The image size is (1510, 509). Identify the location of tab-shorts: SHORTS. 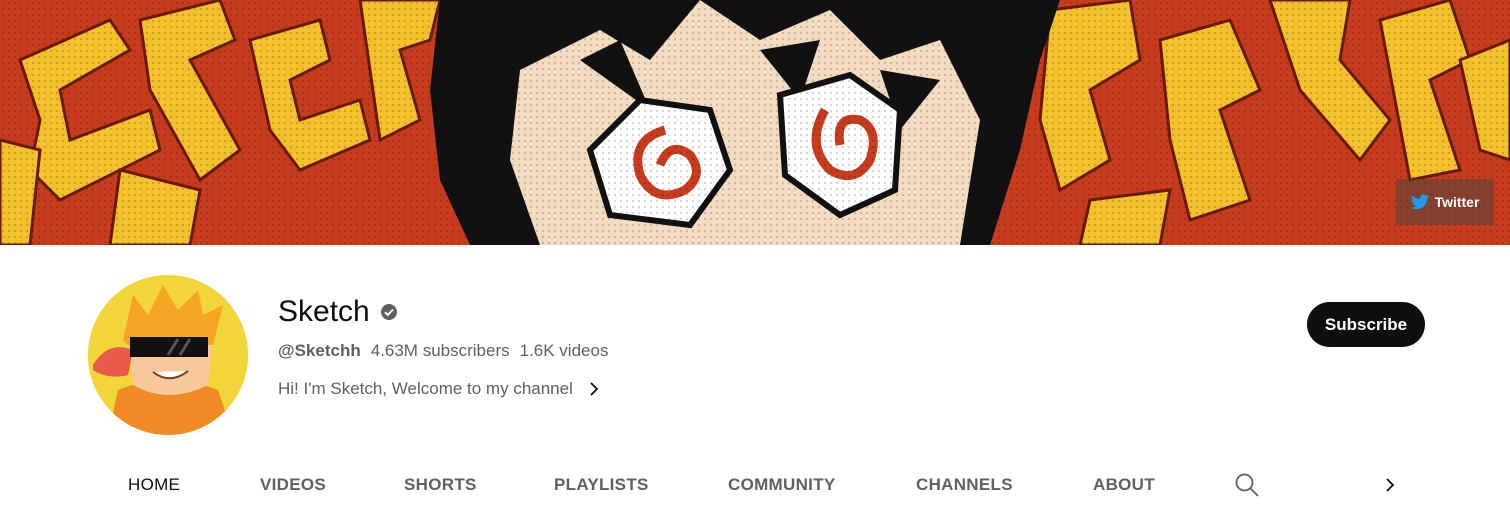
(440, 485).